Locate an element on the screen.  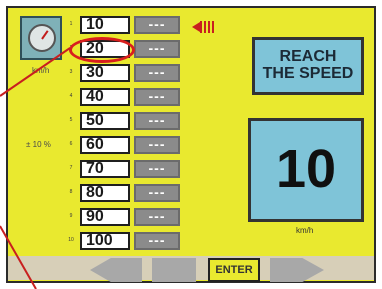
unit-label: km/h is located at coordinates (41, 70).